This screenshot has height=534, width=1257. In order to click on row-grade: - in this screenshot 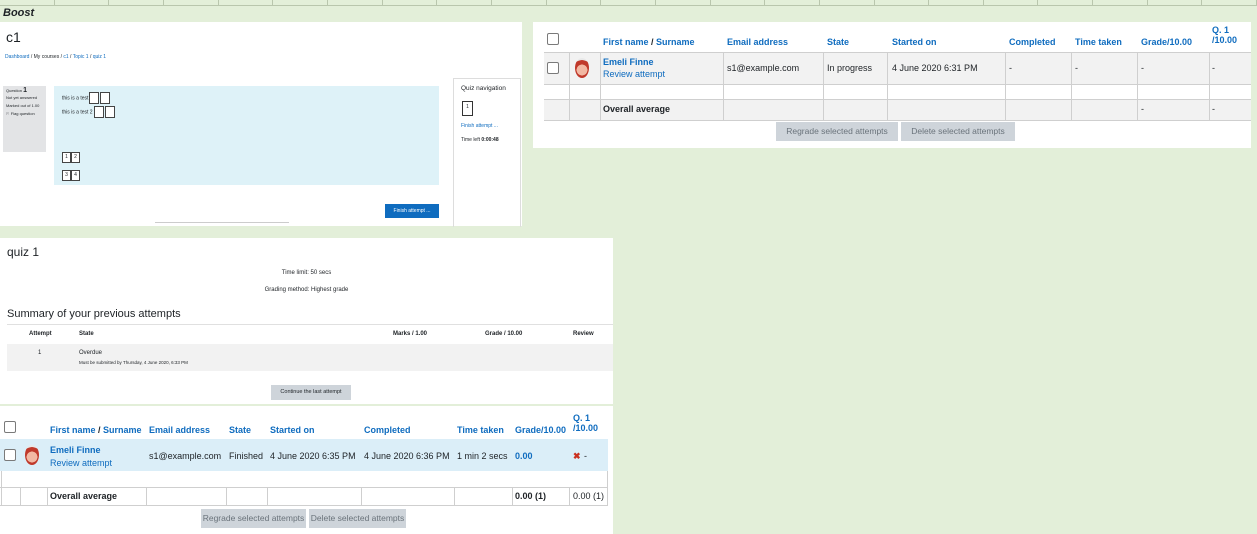, I will do `click(1142, 68)`.